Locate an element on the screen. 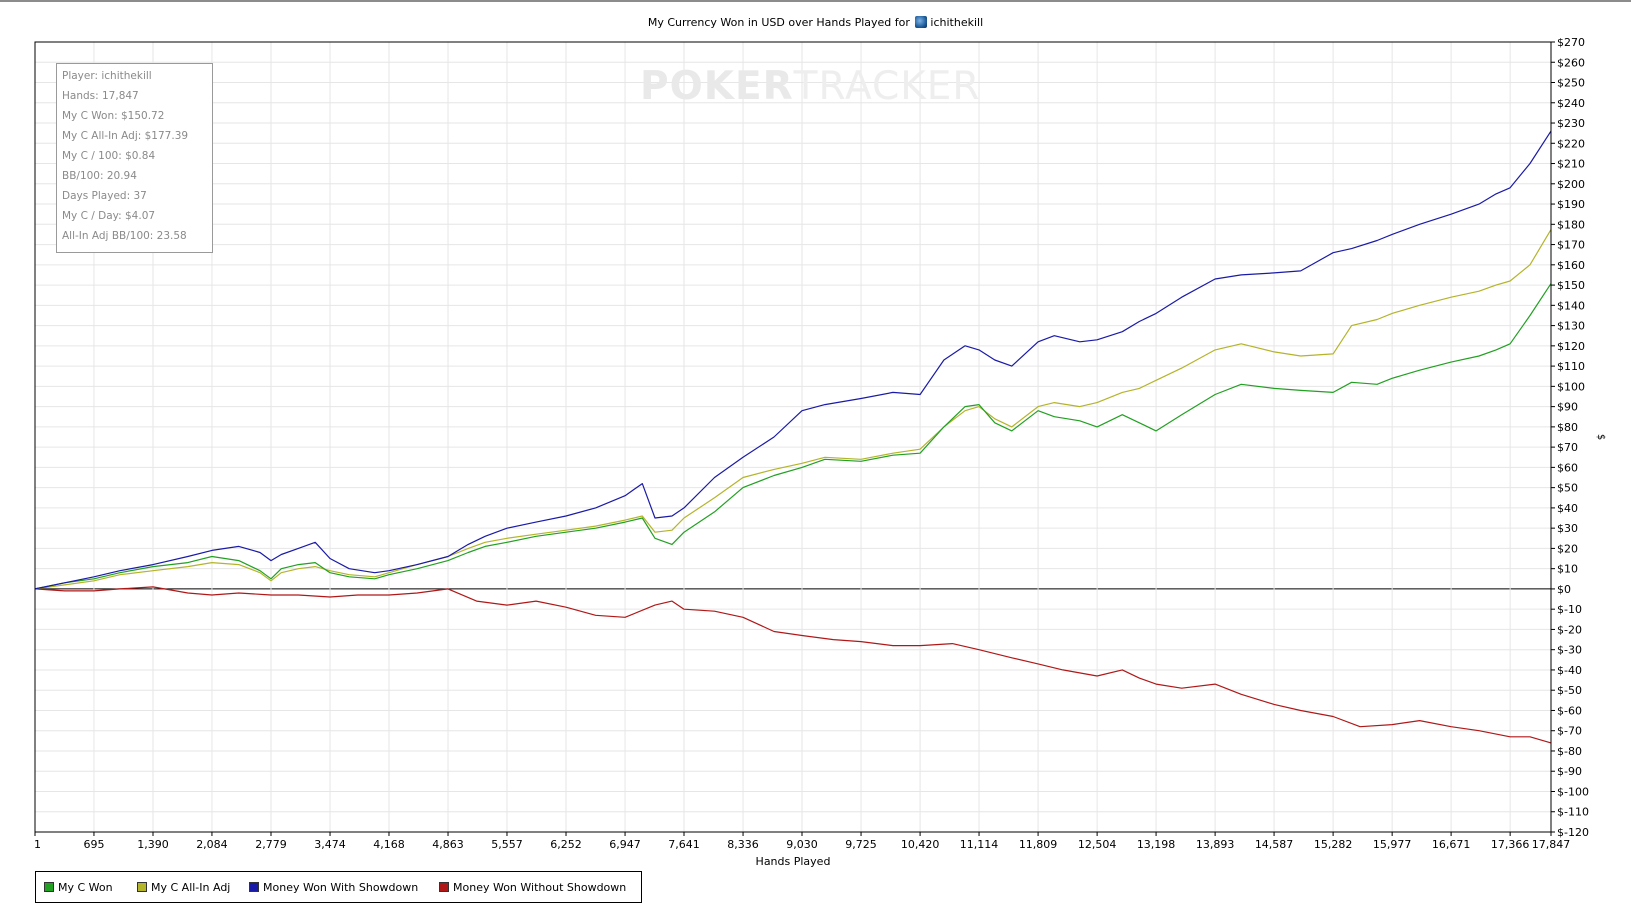 This screenshot has width=1631, height=917. x-tick-label: 14,587 is located at coordinates (1274, 844).